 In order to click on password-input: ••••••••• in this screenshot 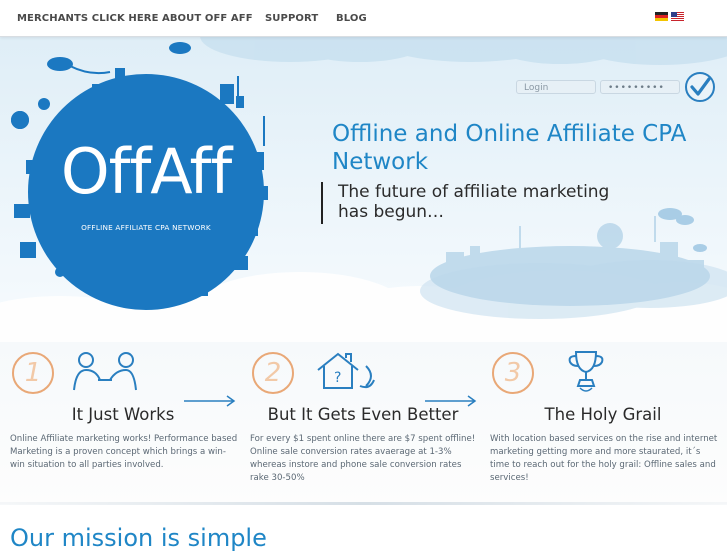, I will do `click(640, 87)`.